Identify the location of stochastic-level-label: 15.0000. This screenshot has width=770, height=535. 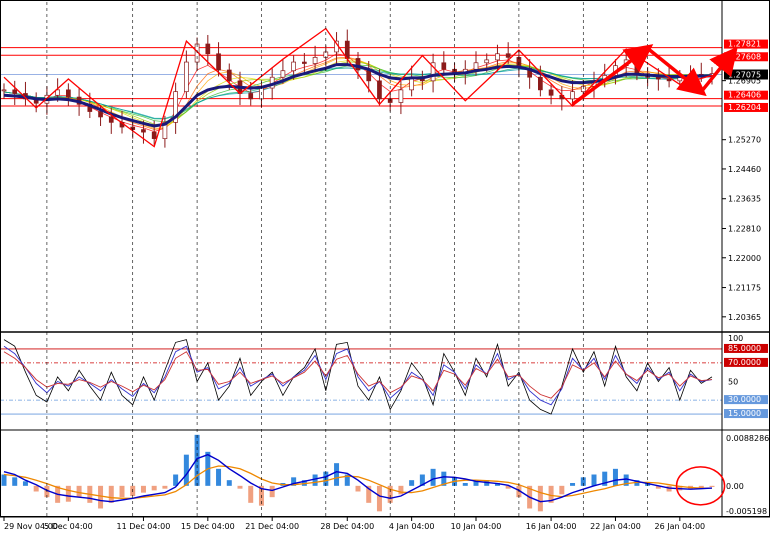
(744, 413).